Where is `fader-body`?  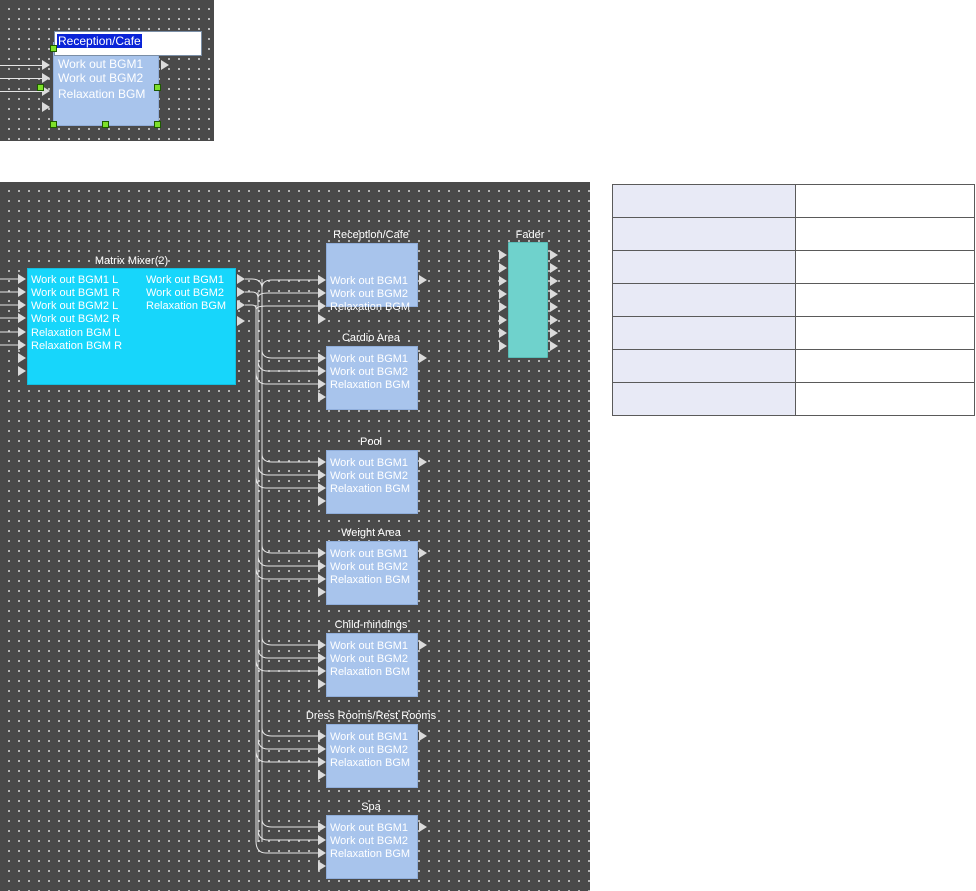
fader-body is located at coordinates (528, 300).